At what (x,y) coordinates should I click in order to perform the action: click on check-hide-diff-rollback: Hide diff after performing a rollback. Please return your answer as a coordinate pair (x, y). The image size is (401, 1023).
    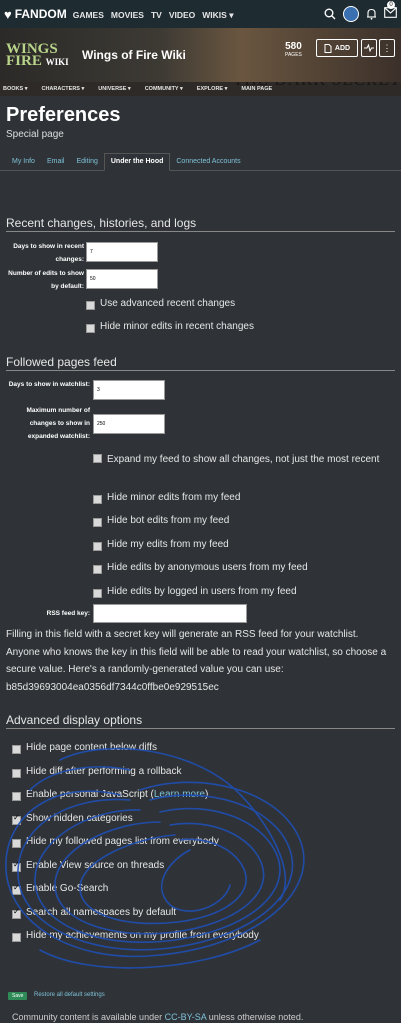
    Looking at the image, I should click on (96, 772).